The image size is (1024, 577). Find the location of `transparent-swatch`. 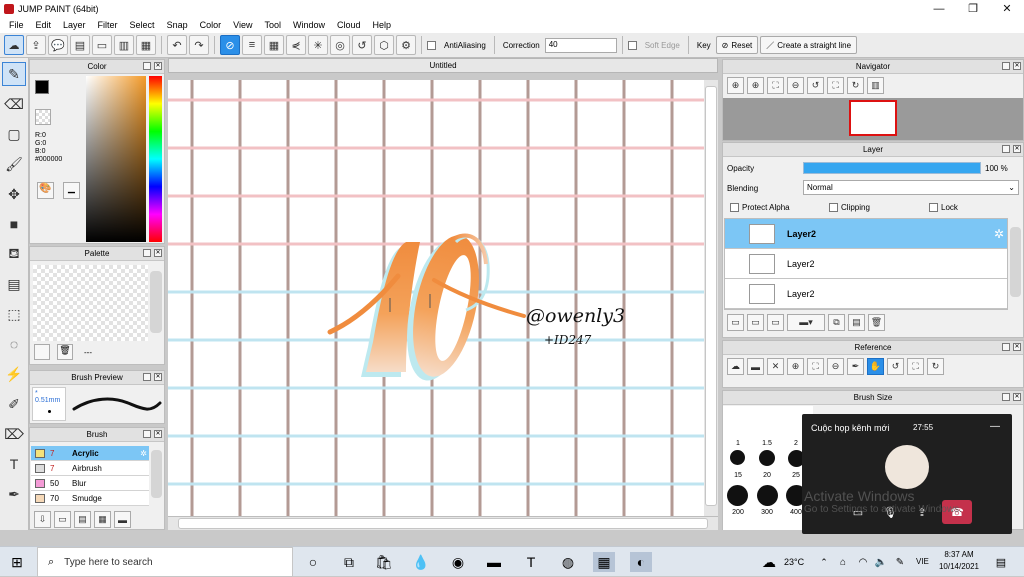

transparent-swatch is located at coordinates (43, 117).